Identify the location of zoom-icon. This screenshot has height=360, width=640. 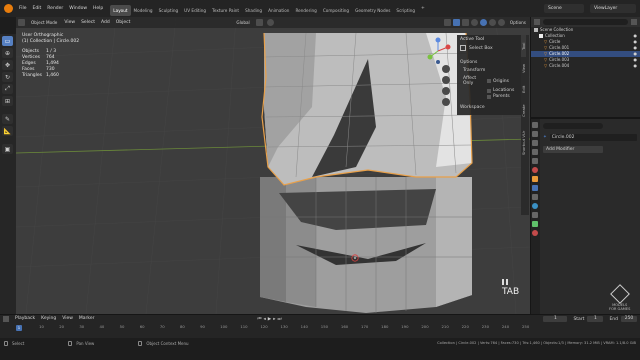
(446, 69).